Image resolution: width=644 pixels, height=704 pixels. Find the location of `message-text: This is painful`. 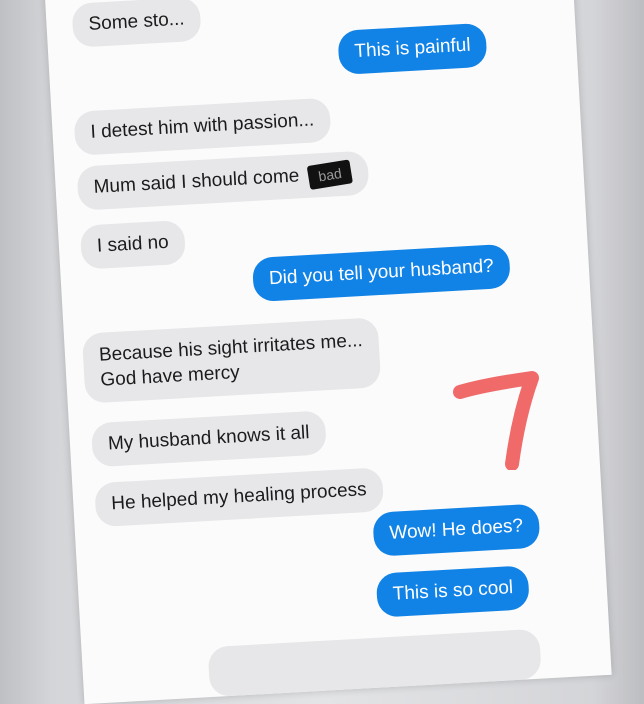

message-text: This is painful is located at coordinates (412, 48).